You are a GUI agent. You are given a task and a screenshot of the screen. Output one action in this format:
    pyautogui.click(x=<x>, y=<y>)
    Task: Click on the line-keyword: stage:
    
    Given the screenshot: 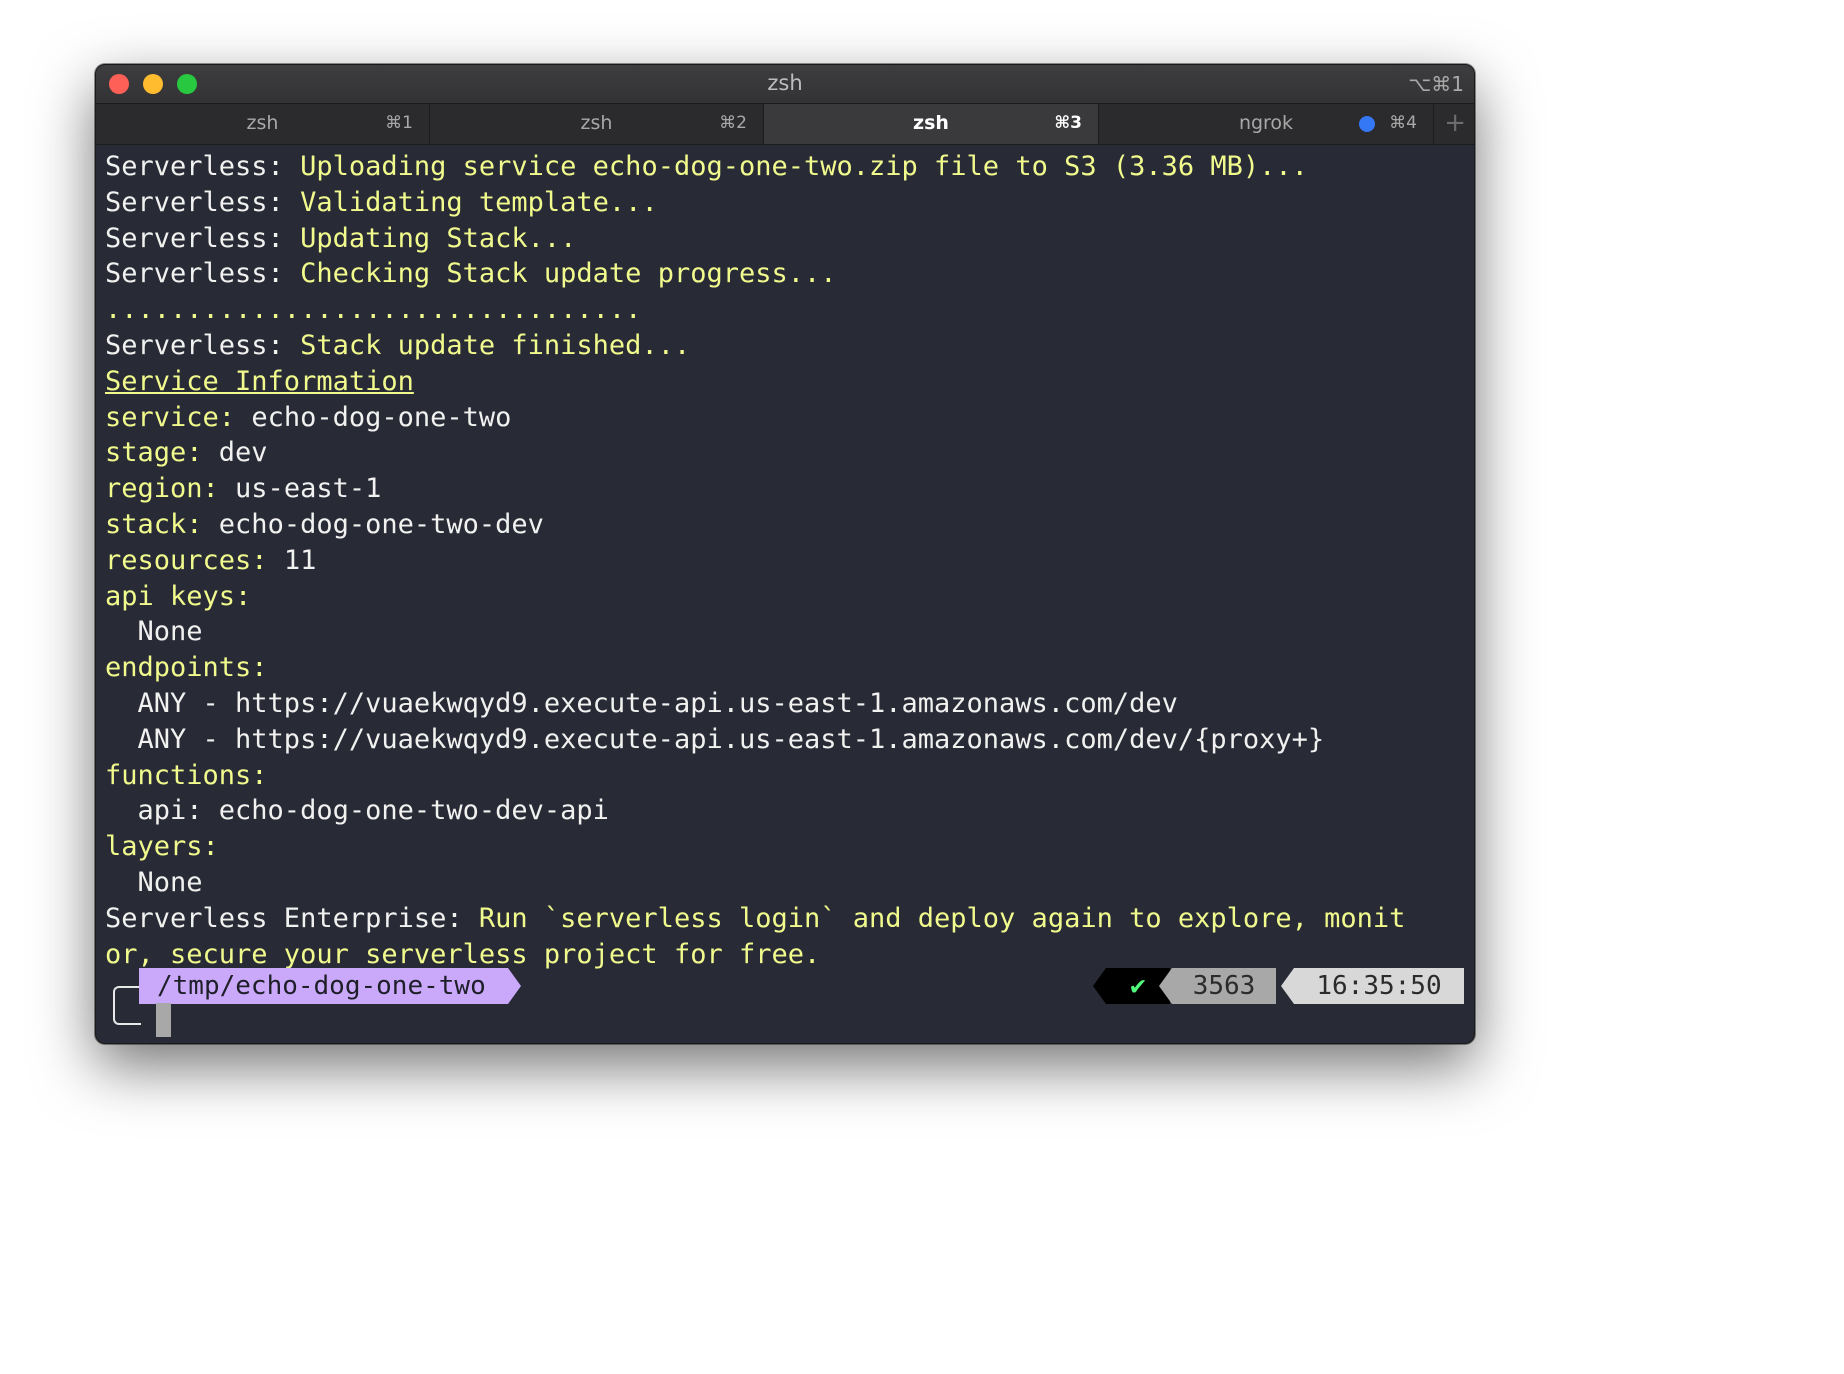 What is the action you would take?
    pyautogui.click(x=162, y=453)
    